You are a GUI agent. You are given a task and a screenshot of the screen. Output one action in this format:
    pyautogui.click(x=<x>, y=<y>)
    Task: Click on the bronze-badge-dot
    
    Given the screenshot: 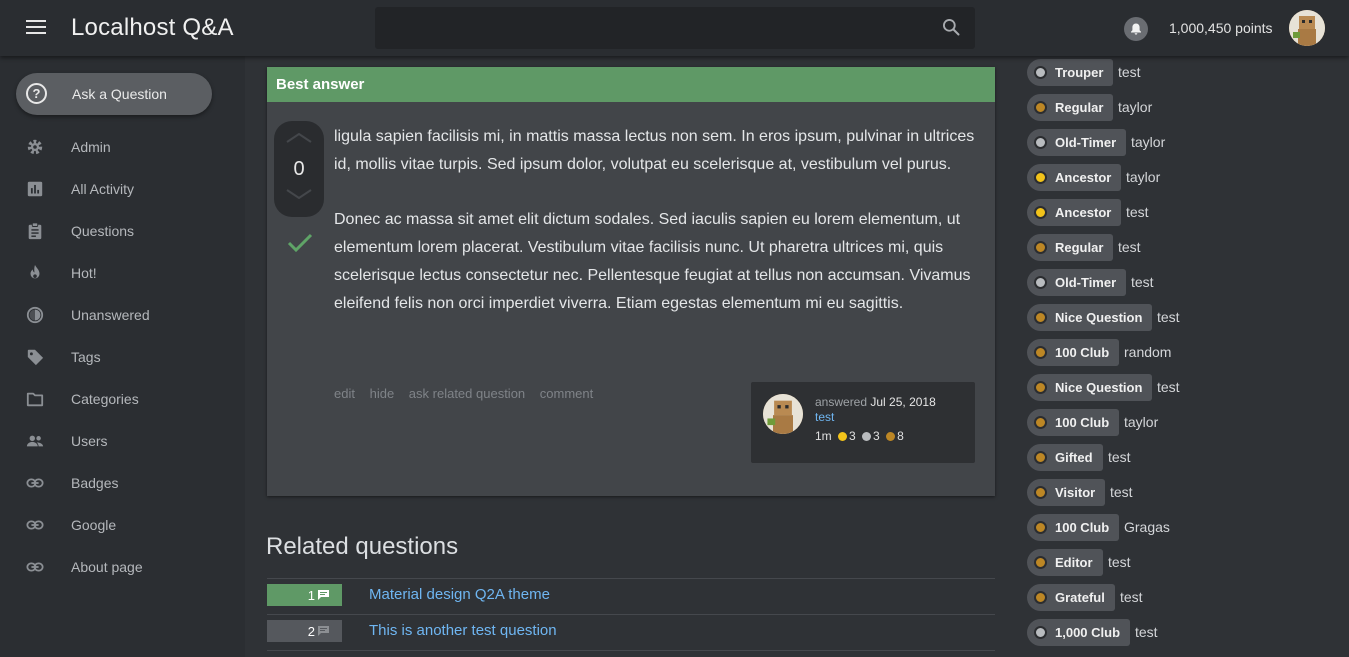 What is the action you would take?
    pyautogui.click(x=891, y=436)
    